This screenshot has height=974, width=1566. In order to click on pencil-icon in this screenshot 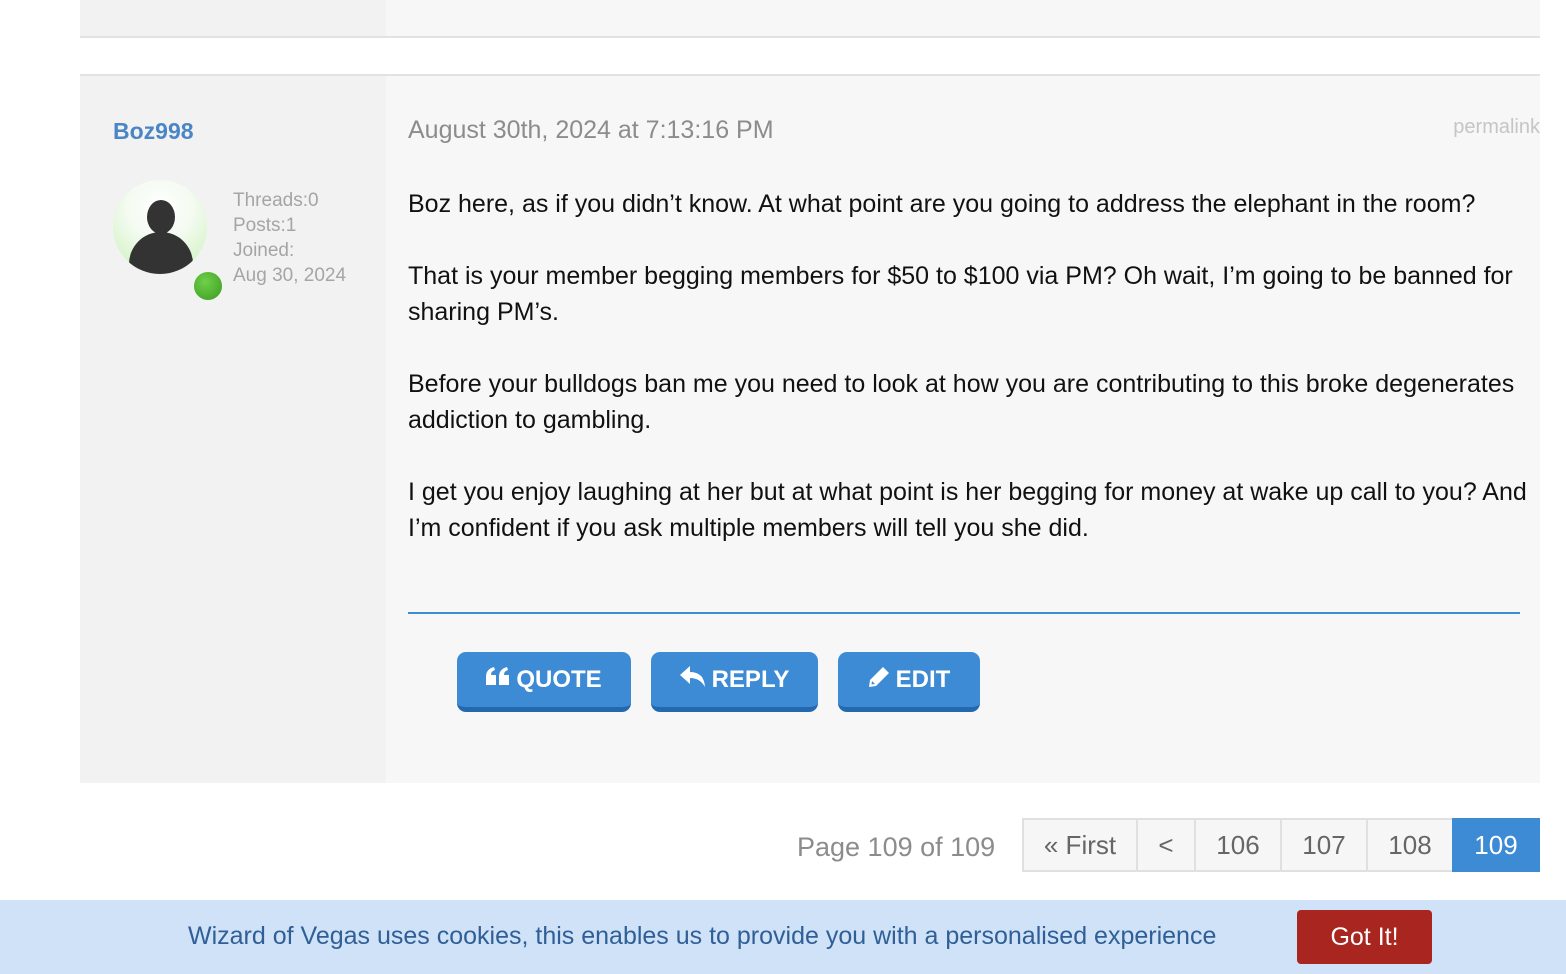, I will do `click(879, 679)`.